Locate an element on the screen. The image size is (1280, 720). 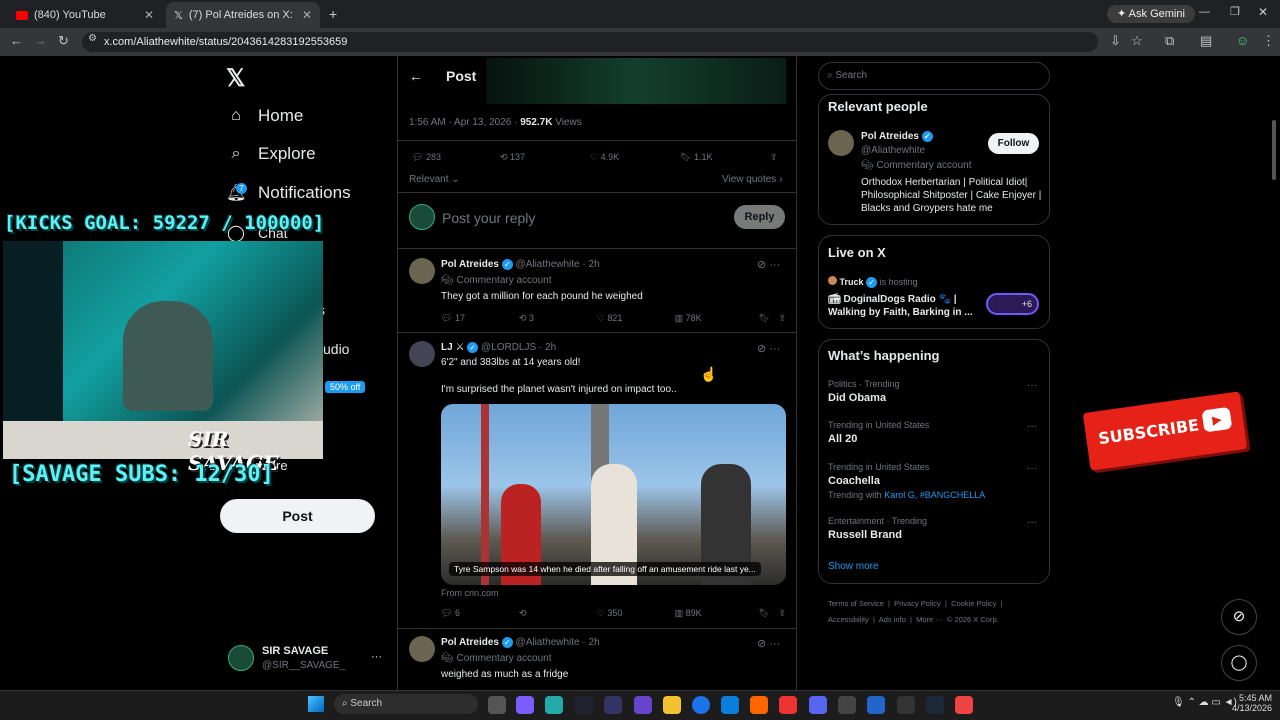
install-icon: ⇩ is located at coordinates (1115, 41).